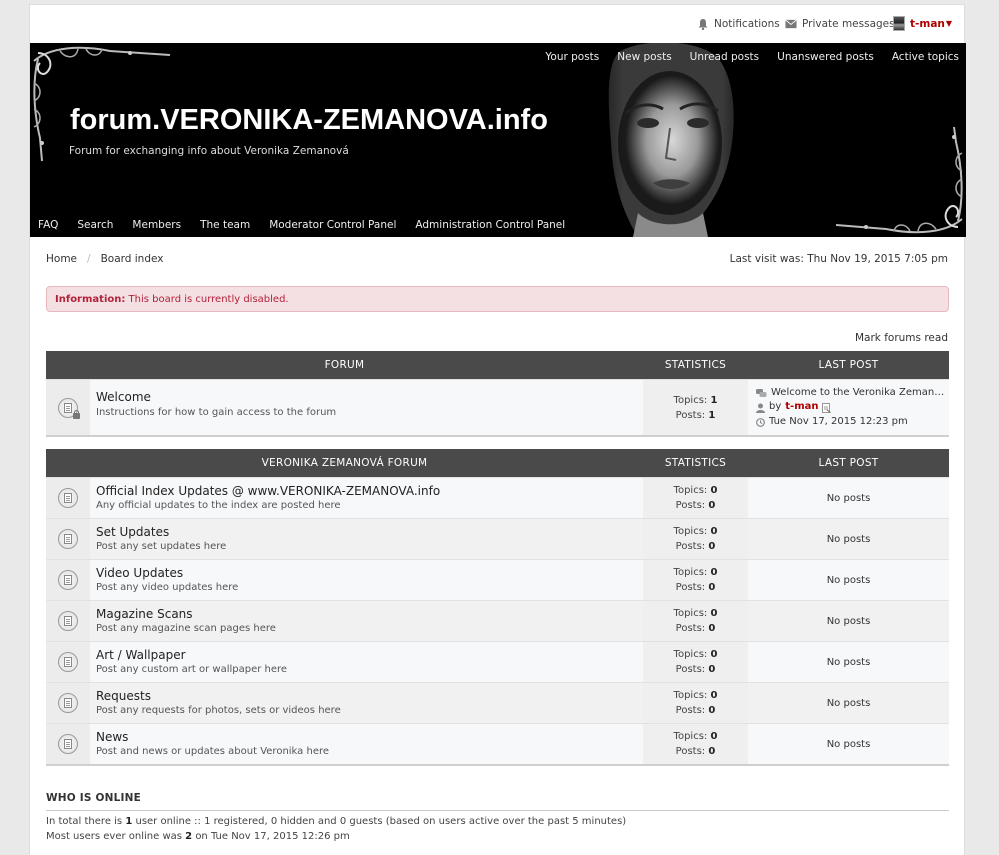 The width and height of the screenshot is (999, 855). I want to click on site-title: forum.VERONIKA-ZEMANOVA.info, so click(309, 120).